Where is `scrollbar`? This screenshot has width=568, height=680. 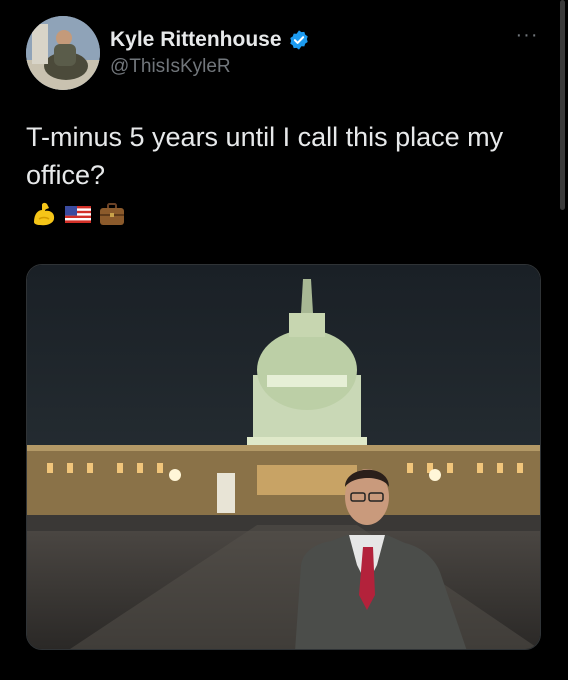 scrollbar is located at coordinates (562, 105).